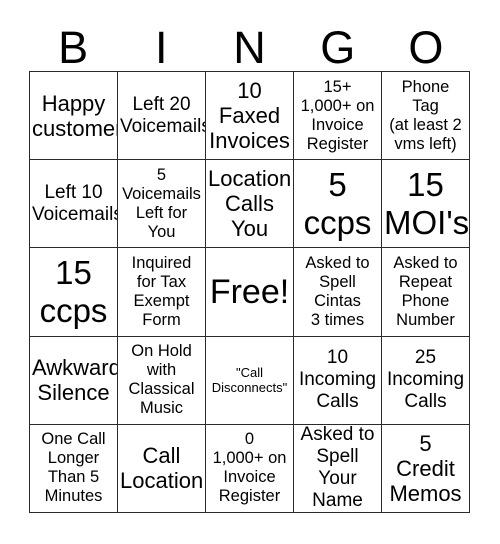 The image size is (500, 544). I want to click on bingo-cell-label: Phone Tag (at least 2 vms left), so click(425, 115).